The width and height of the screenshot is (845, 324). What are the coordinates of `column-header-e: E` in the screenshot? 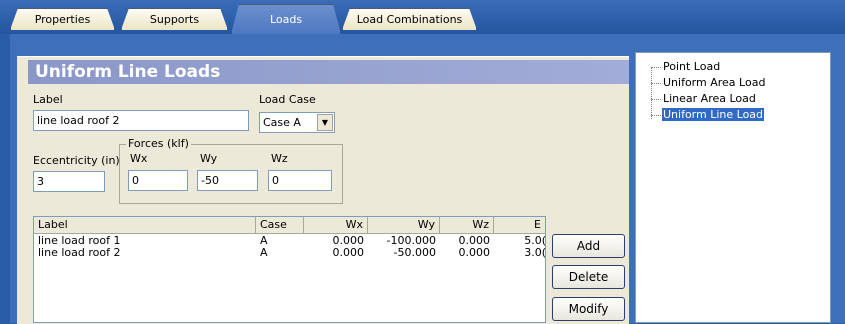 It's located at (519, 225).